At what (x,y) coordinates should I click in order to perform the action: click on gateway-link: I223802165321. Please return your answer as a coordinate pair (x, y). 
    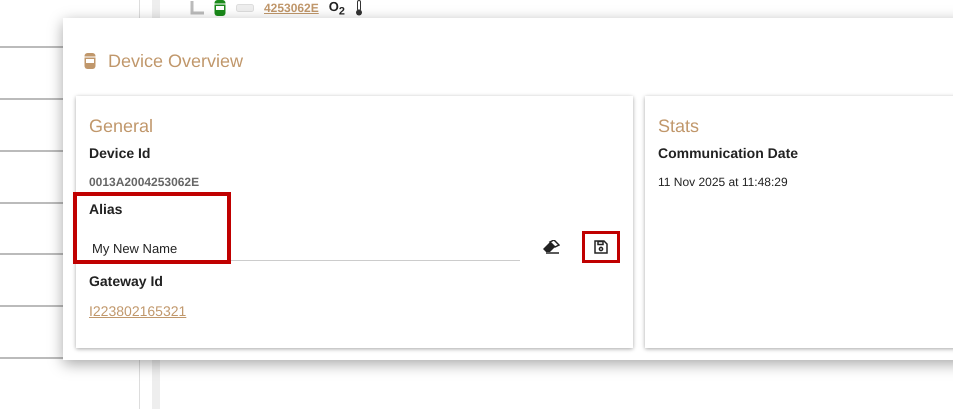
    Looking at the image, I should click on (137, 310).